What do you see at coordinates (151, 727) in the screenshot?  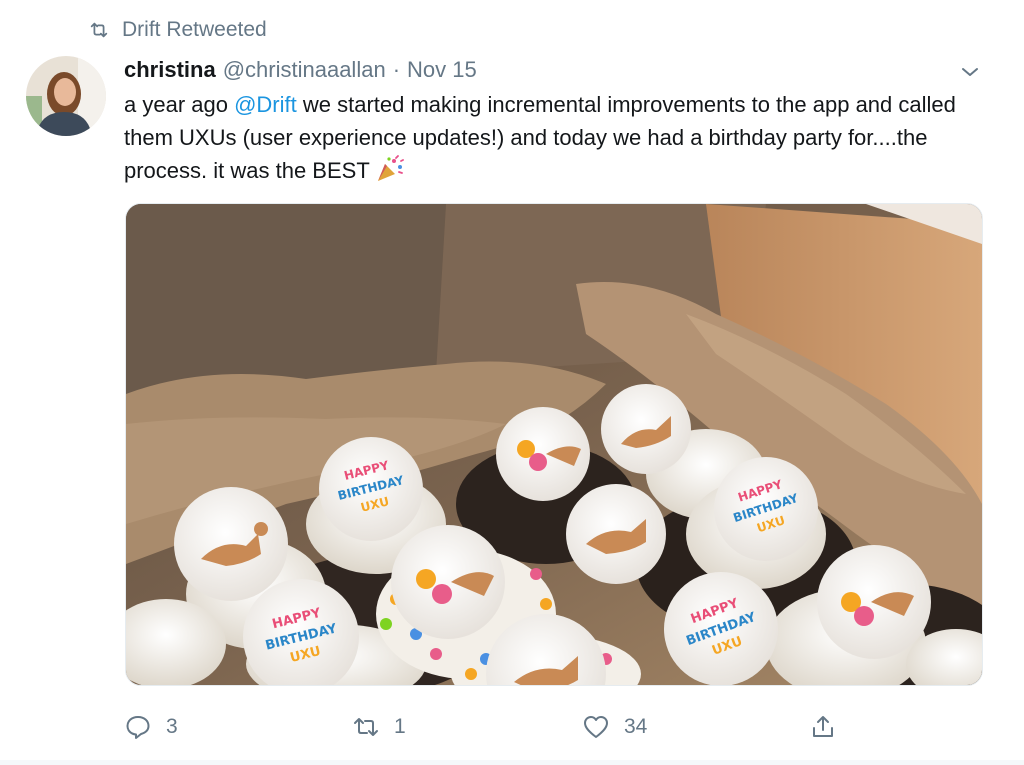 I see `reply-button: 3` at bounding box center [151, 727].